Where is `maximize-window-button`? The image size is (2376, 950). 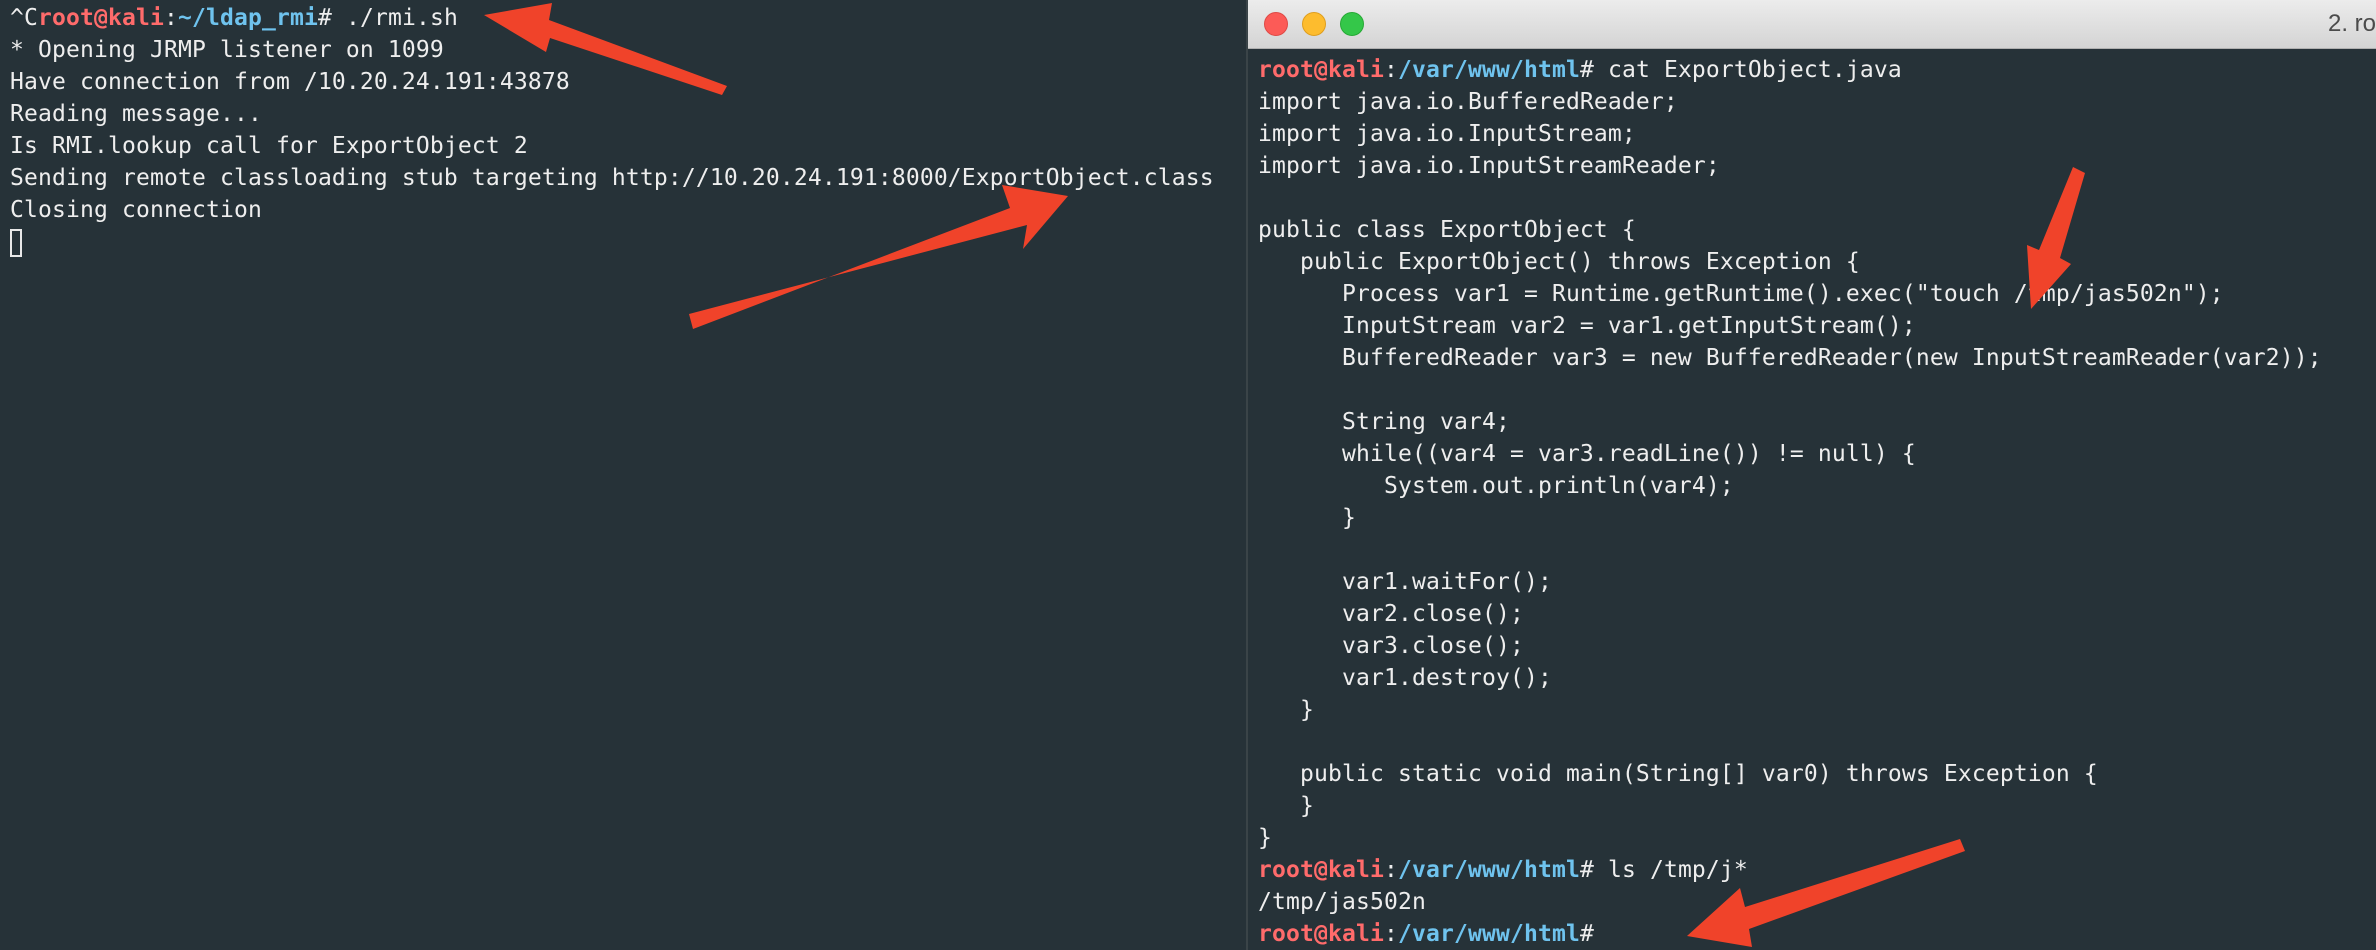
maximize-window-button is located at coordinates (1352, 24).